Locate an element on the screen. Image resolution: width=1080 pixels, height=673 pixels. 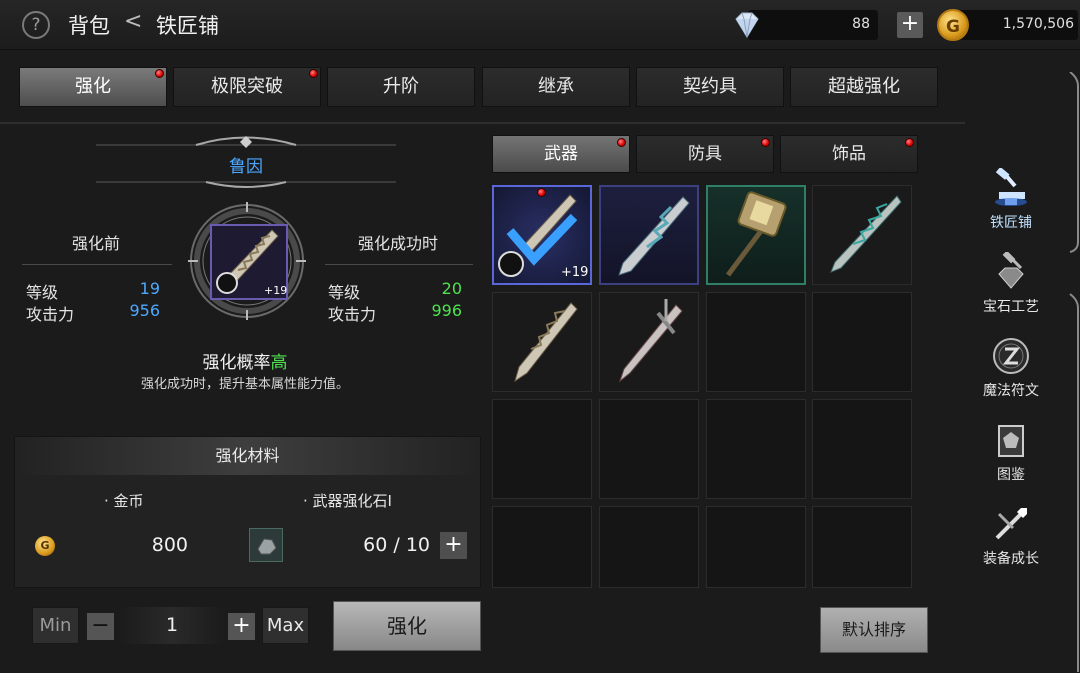
tab-label: 极限突破 is located at coordinates (247, 86).